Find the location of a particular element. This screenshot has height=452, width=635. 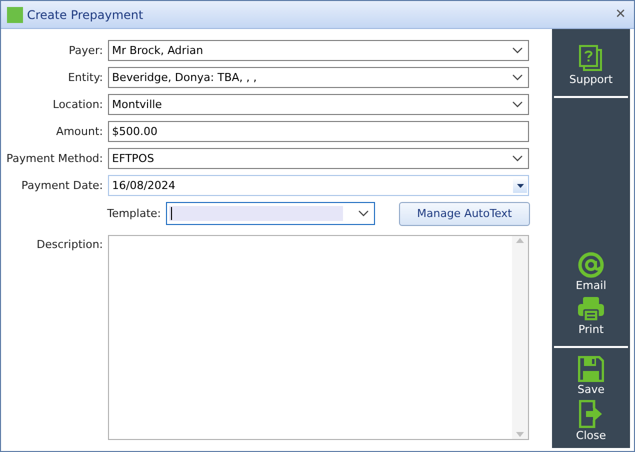

app-logo-icon is located at coordinates (15, 14).